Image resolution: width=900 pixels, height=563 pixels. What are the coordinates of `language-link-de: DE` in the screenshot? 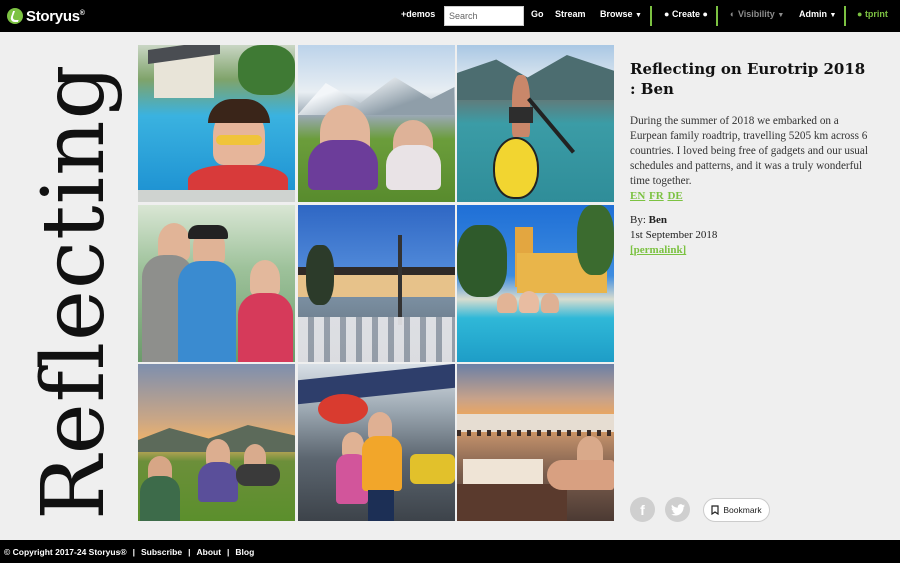 It's located at (674, 196).